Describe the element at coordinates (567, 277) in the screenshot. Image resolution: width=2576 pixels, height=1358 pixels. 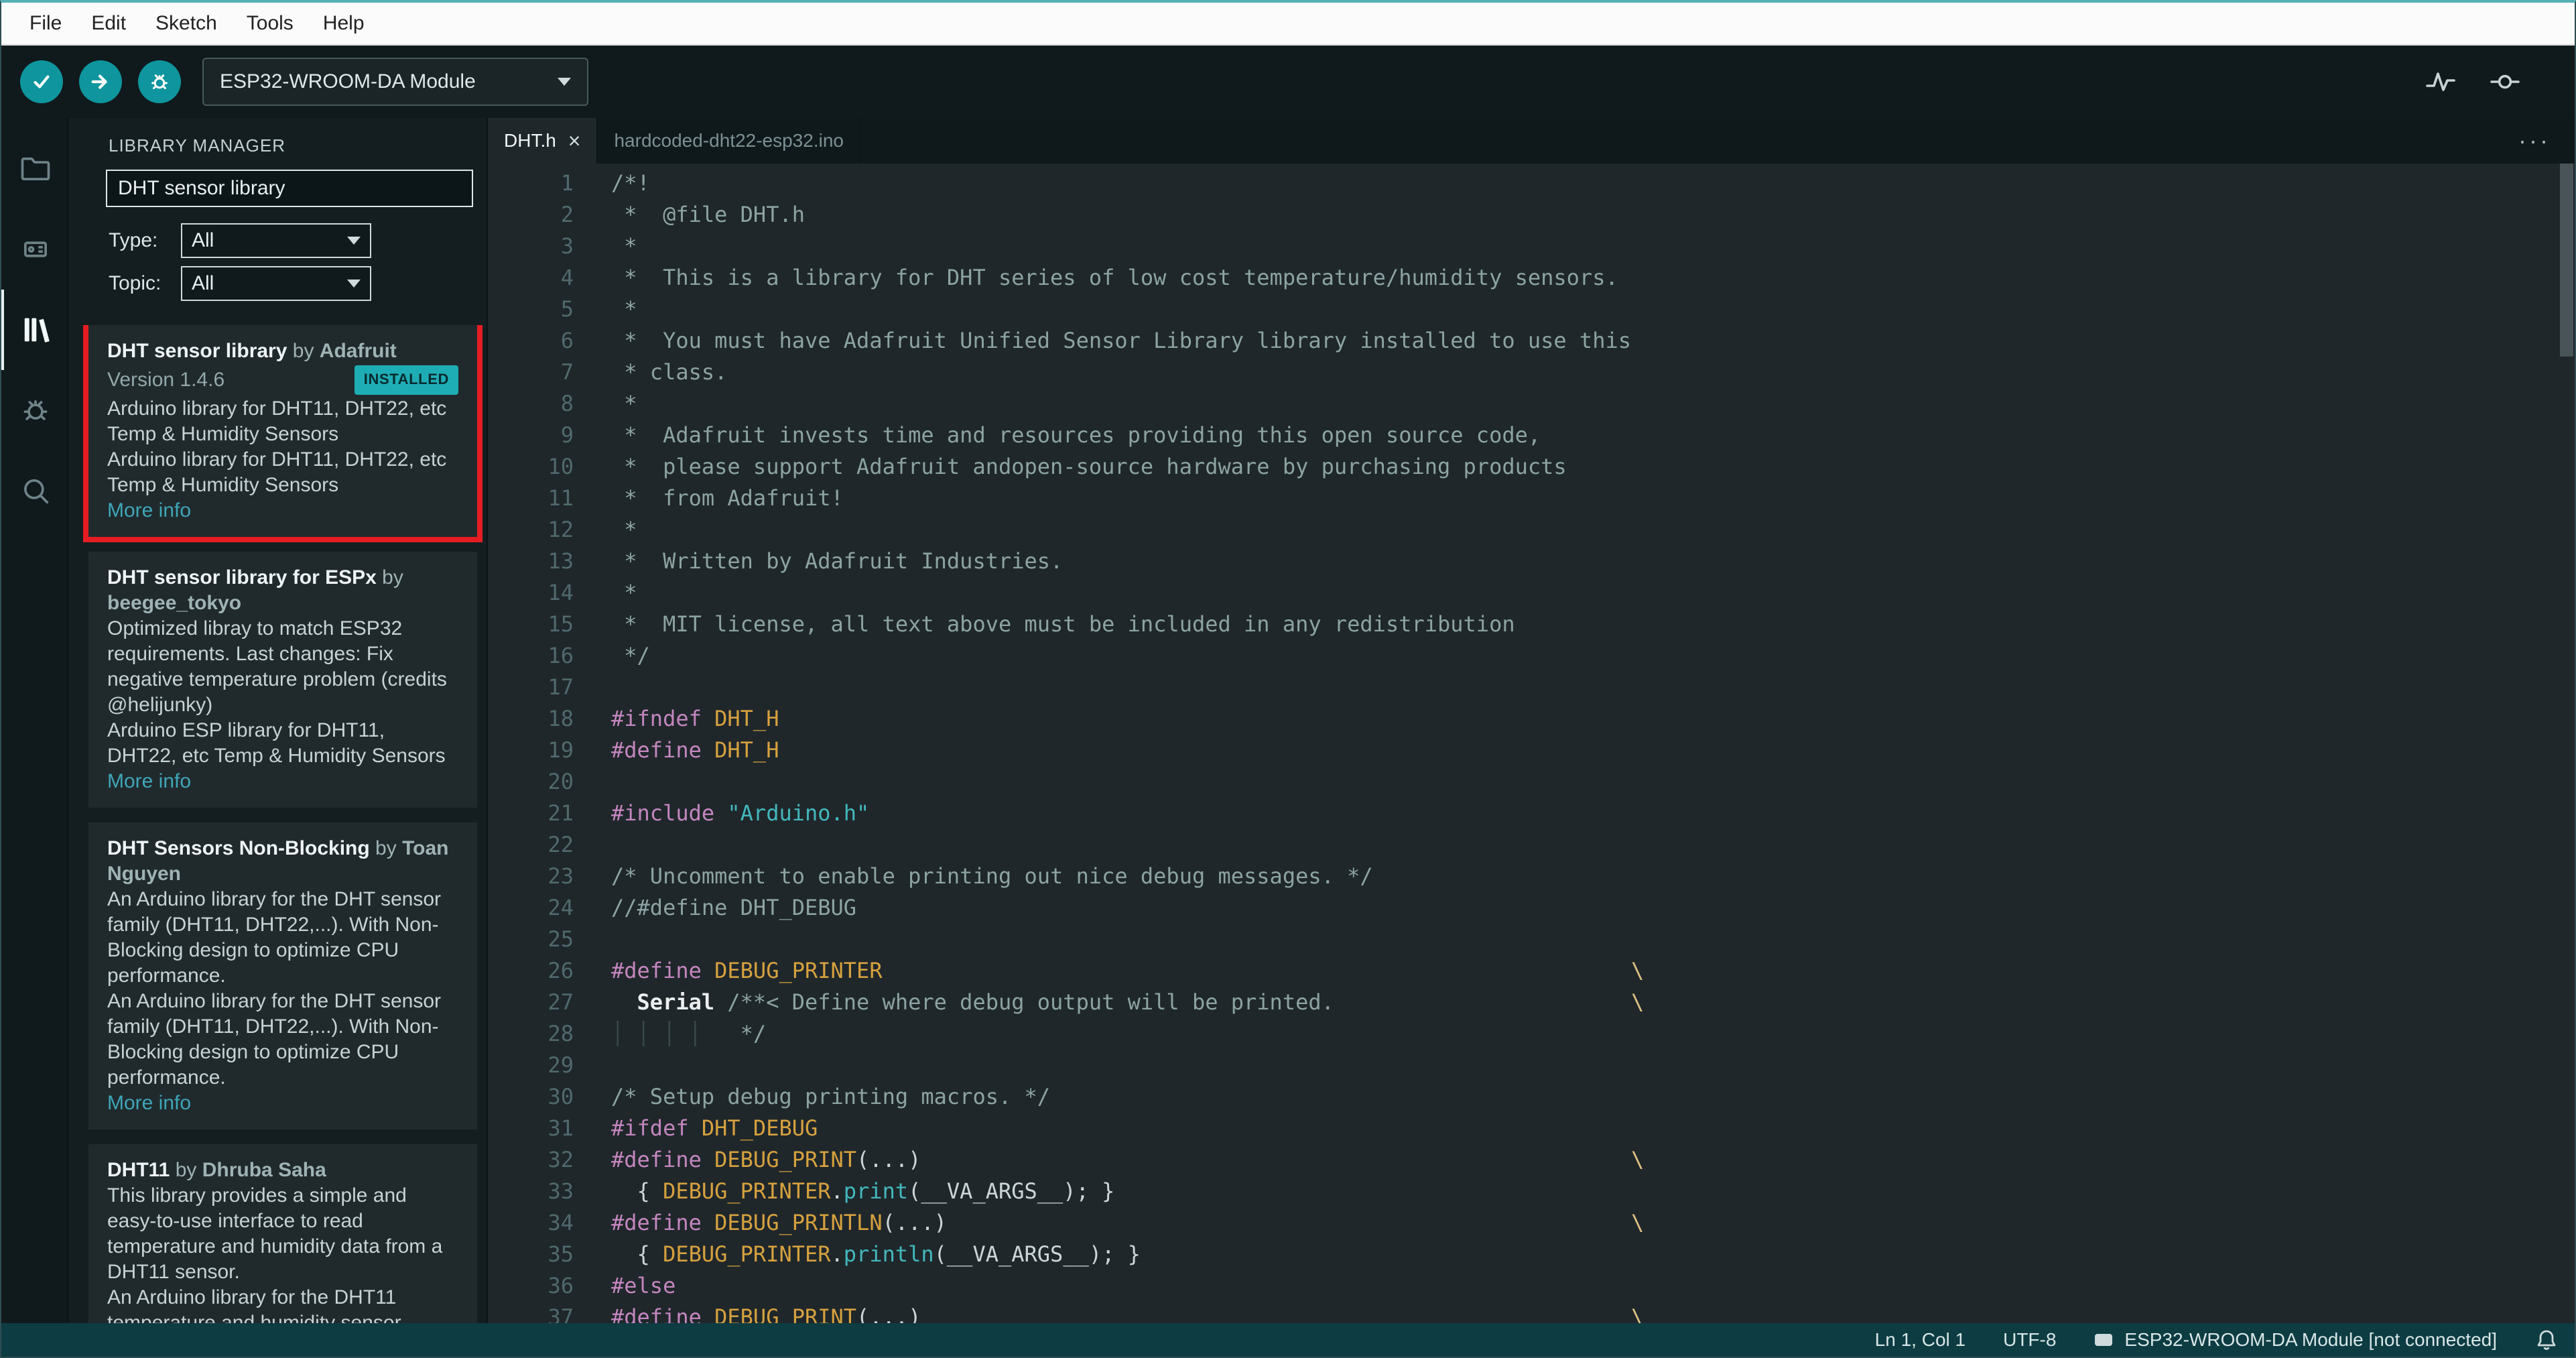
I see `line-number: 4` at that location.